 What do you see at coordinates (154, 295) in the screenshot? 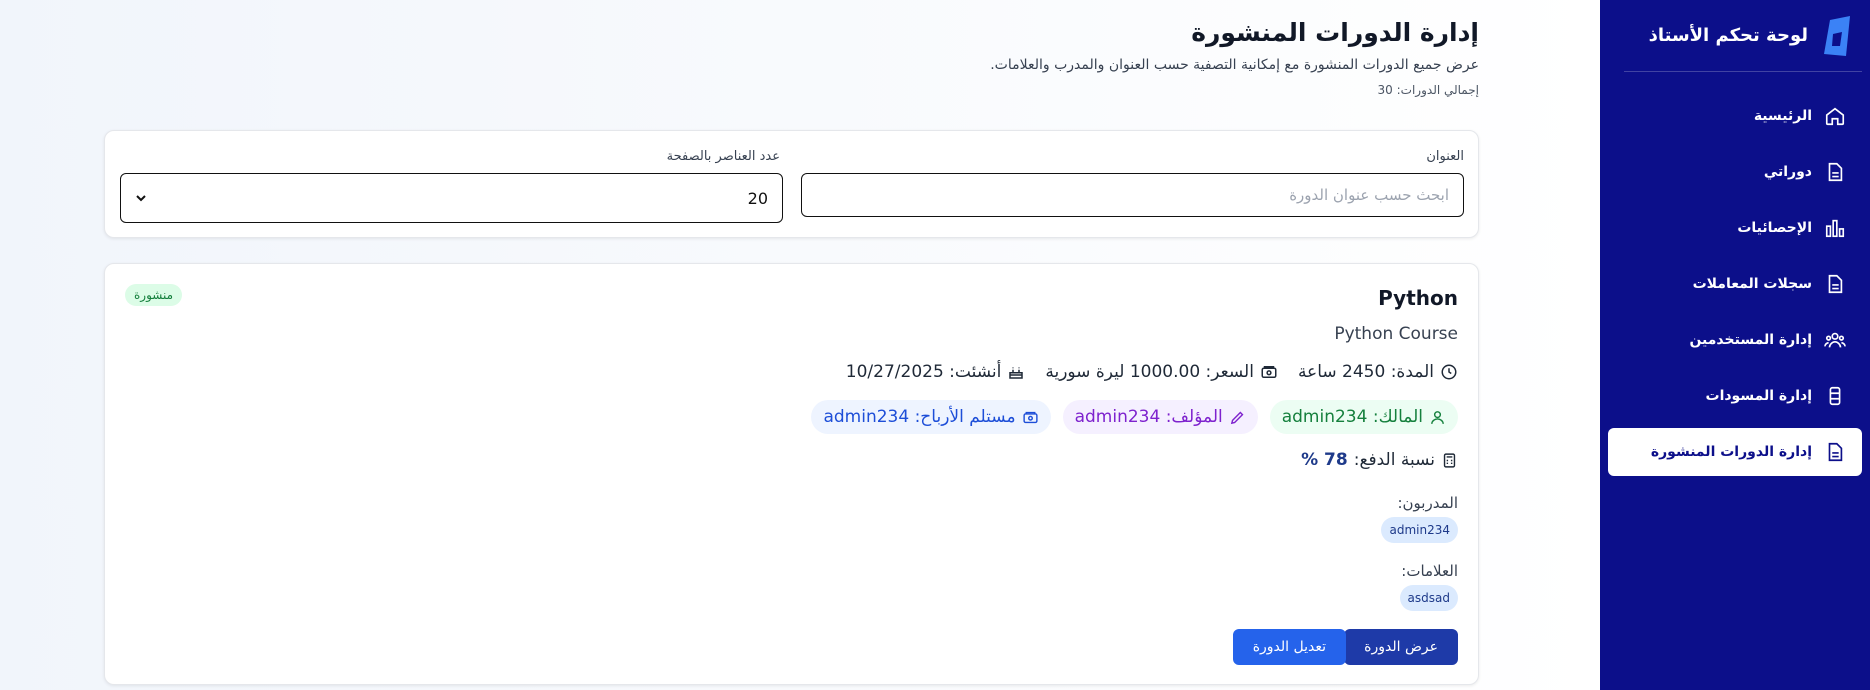
I see `status-badge: منشورة` at bounding box center [154, 295].